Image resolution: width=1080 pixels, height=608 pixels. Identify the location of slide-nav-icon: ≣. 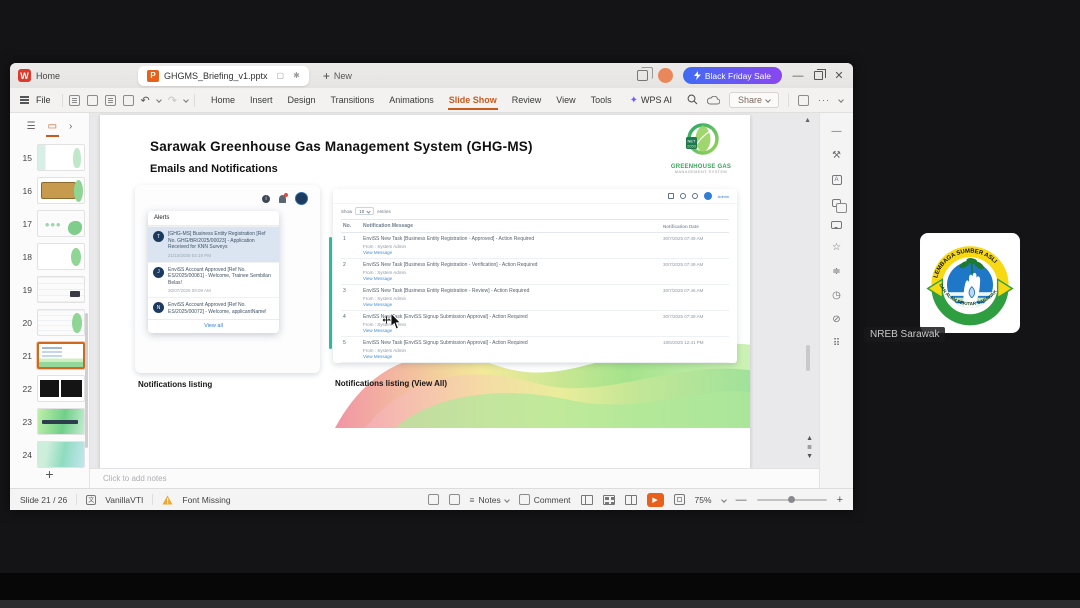
(809, 447).